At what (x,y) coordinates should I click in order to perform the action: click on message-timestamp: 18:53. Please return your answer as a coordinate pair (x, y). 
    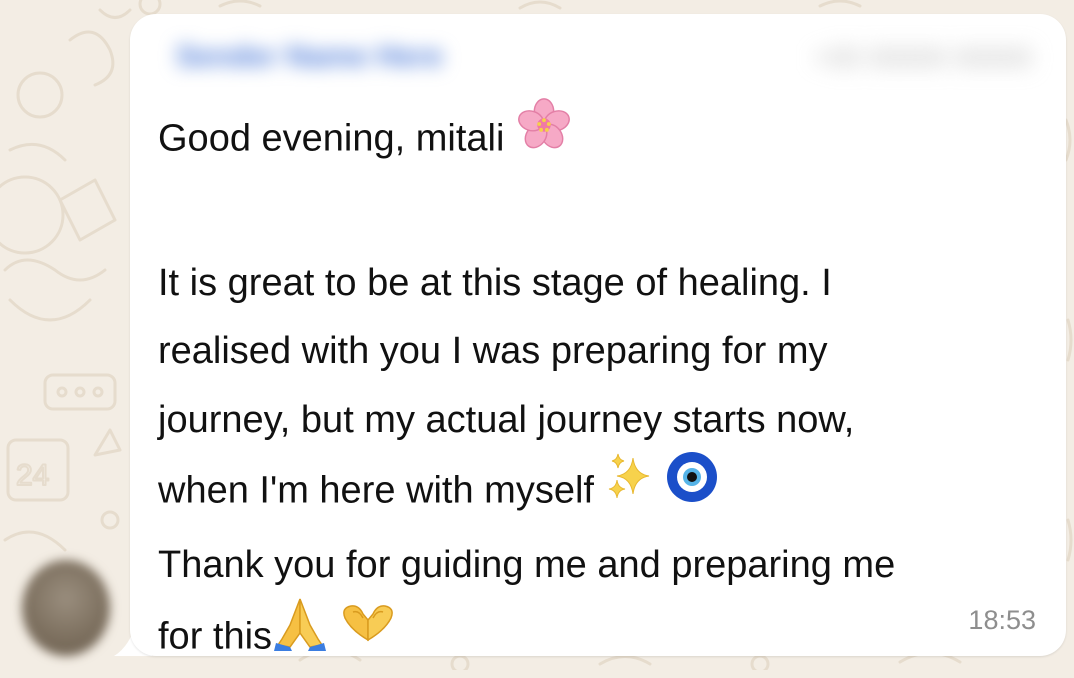
    Looking at the image, I should click on (1002, 620).